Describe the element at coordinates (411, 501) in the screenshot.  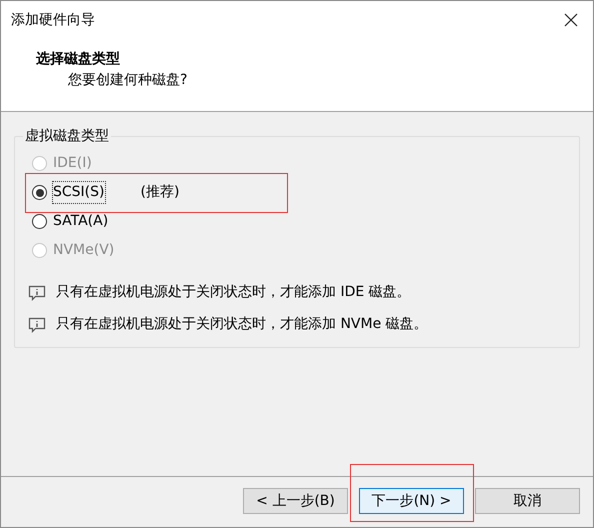
I see `wizard-button: 下一步(N) >` at that location.